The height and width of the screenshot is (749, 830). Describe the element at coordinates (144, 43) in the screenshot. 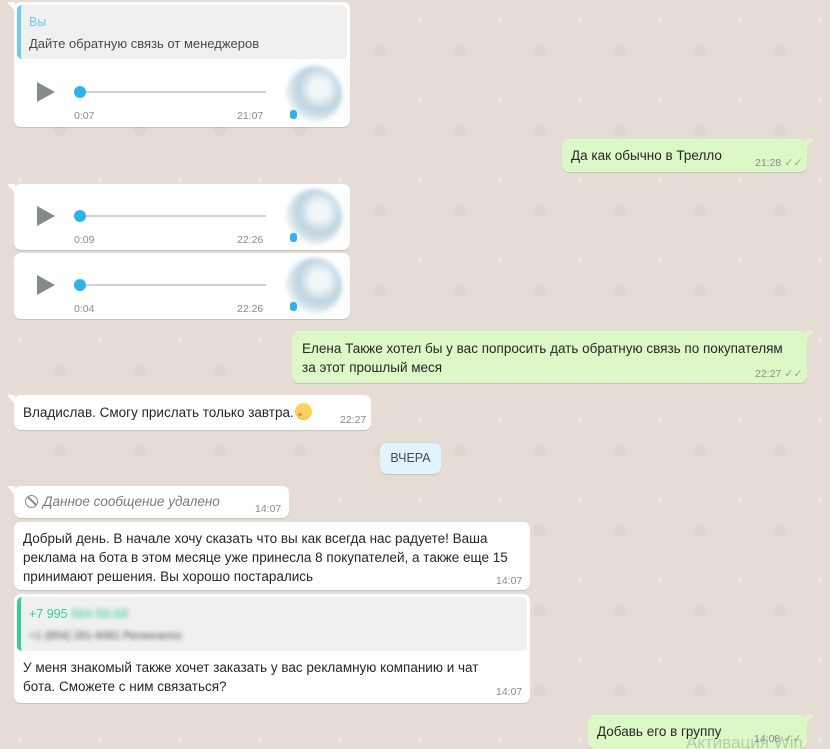

I see `quote-text: Дайте обратную связь от менеджеров` at that location.